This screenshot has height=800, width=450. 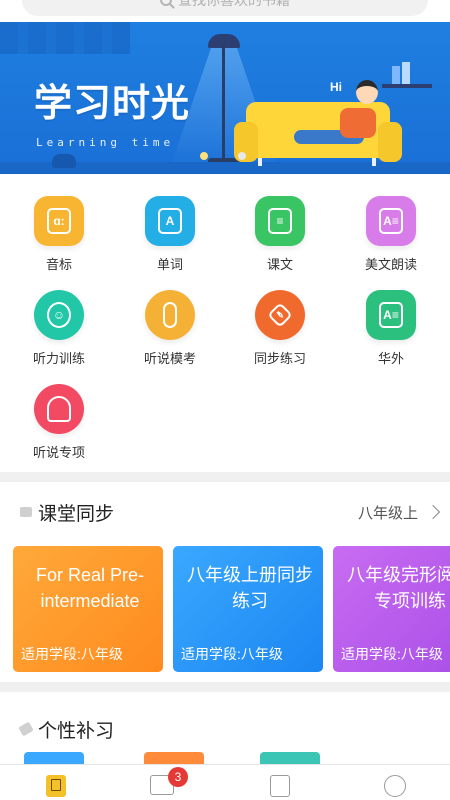 I want to click on feature-label: 美文朗读, so click(x=390, y=264).